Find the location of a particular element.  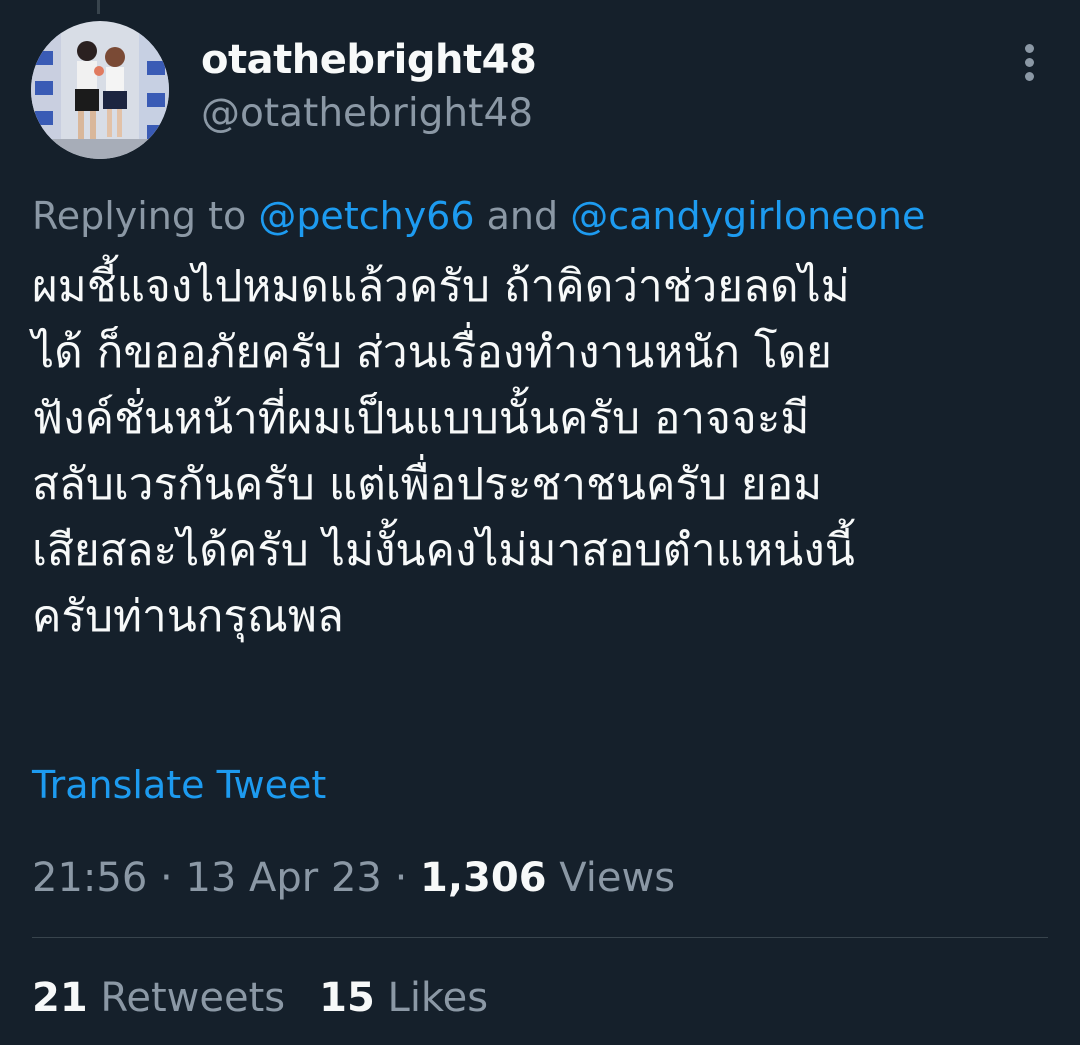

engagement-stats: 21 Retweets 15 Likes is located at coordinates (260, 998).